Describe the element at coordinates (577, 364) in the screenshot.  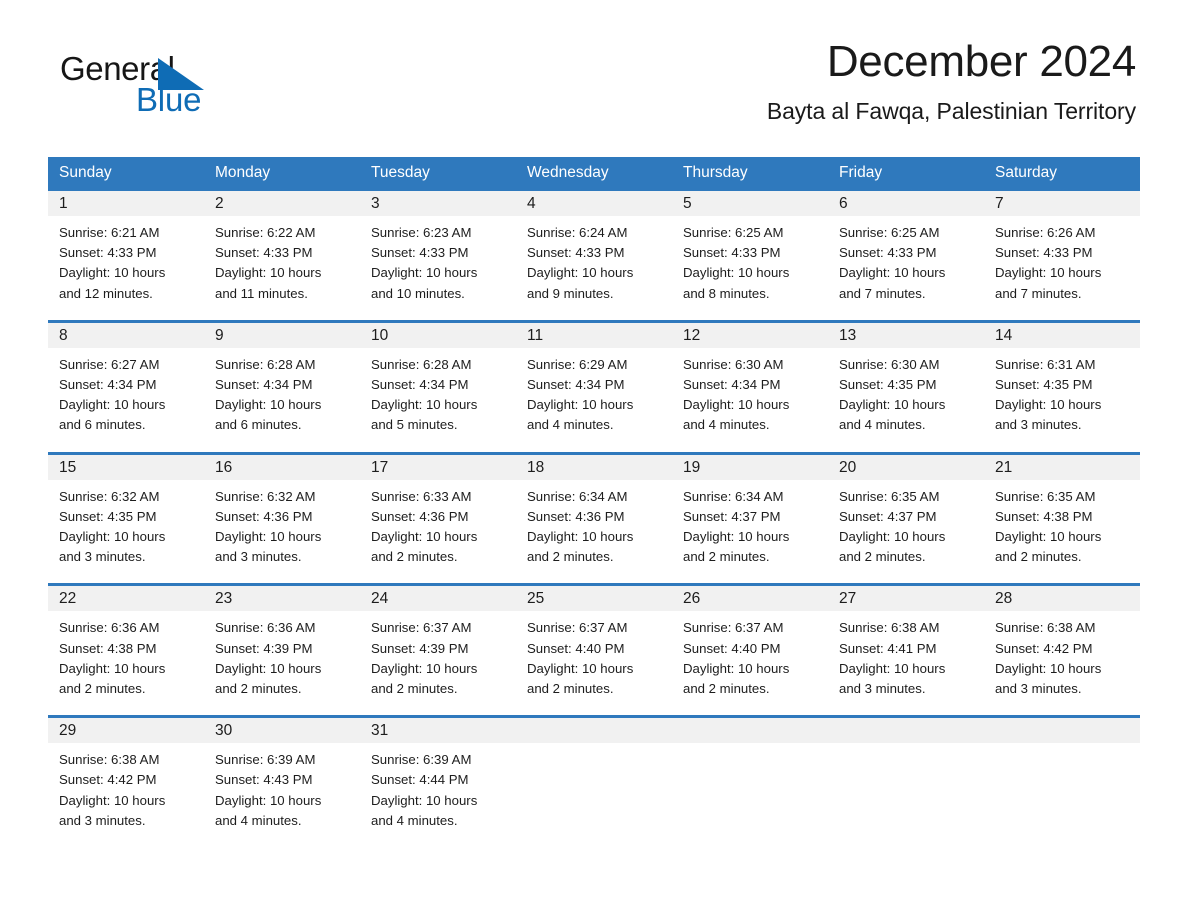
I see `day-sunrise-text: Sunrise: 6:29 AM` at that location.